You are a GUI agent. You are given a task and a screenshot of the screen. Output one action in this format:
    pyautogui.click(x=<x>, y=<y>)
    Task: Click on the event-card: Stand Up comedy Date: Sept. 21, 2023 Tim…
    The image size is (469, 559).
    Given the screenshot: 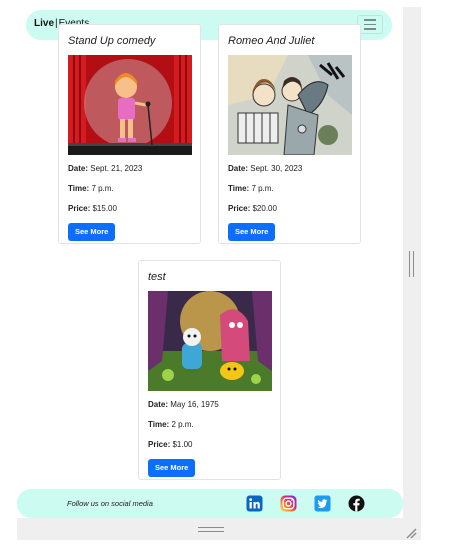 What is the action you would take?
    pyautogui.click(x=129, y=134)
    